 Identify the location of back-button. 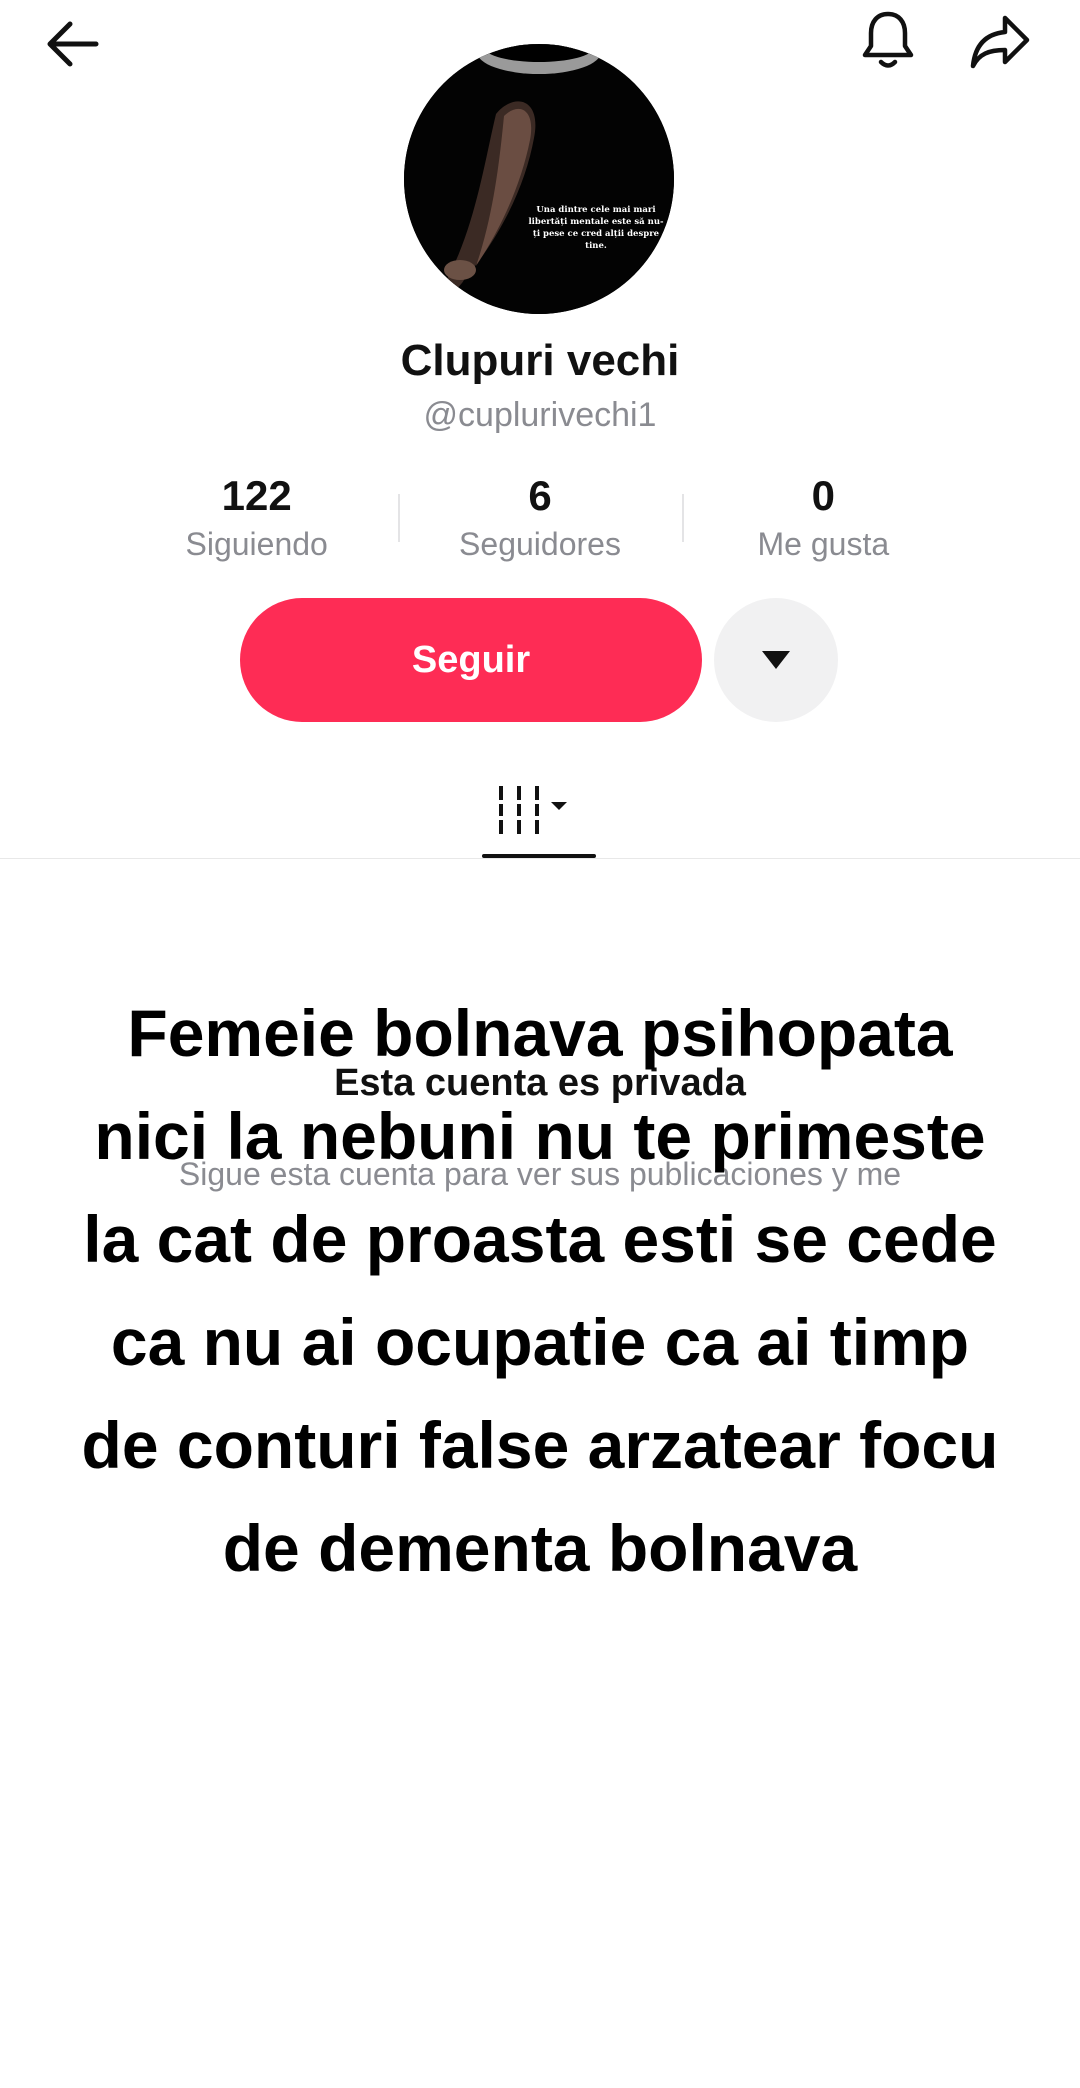
(72, 40).